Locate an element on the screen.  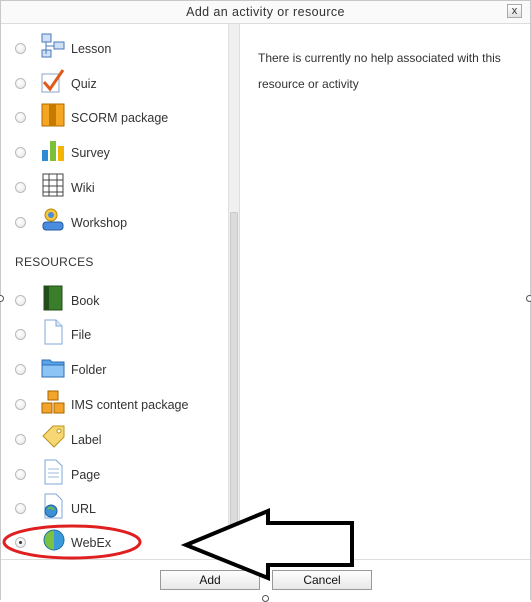
annotation-overlay is located at coordinates (178, 544).